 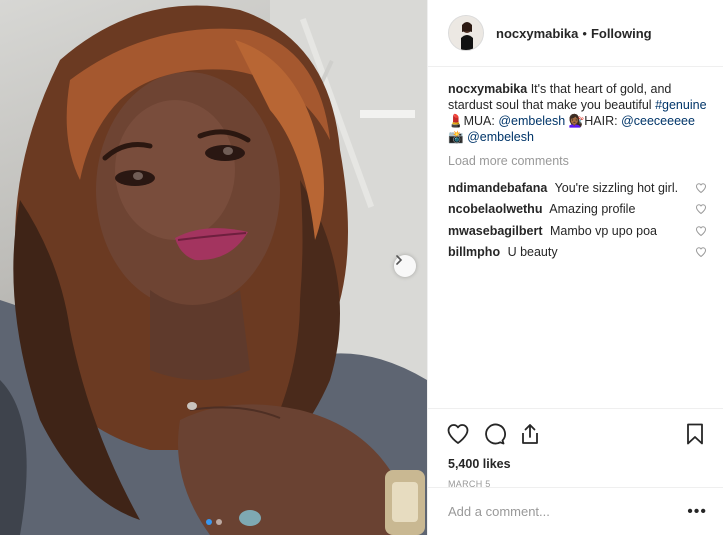 I want to click on post-actions-section: 5,400 likes MARCH 5, so click(x=575, y=448).